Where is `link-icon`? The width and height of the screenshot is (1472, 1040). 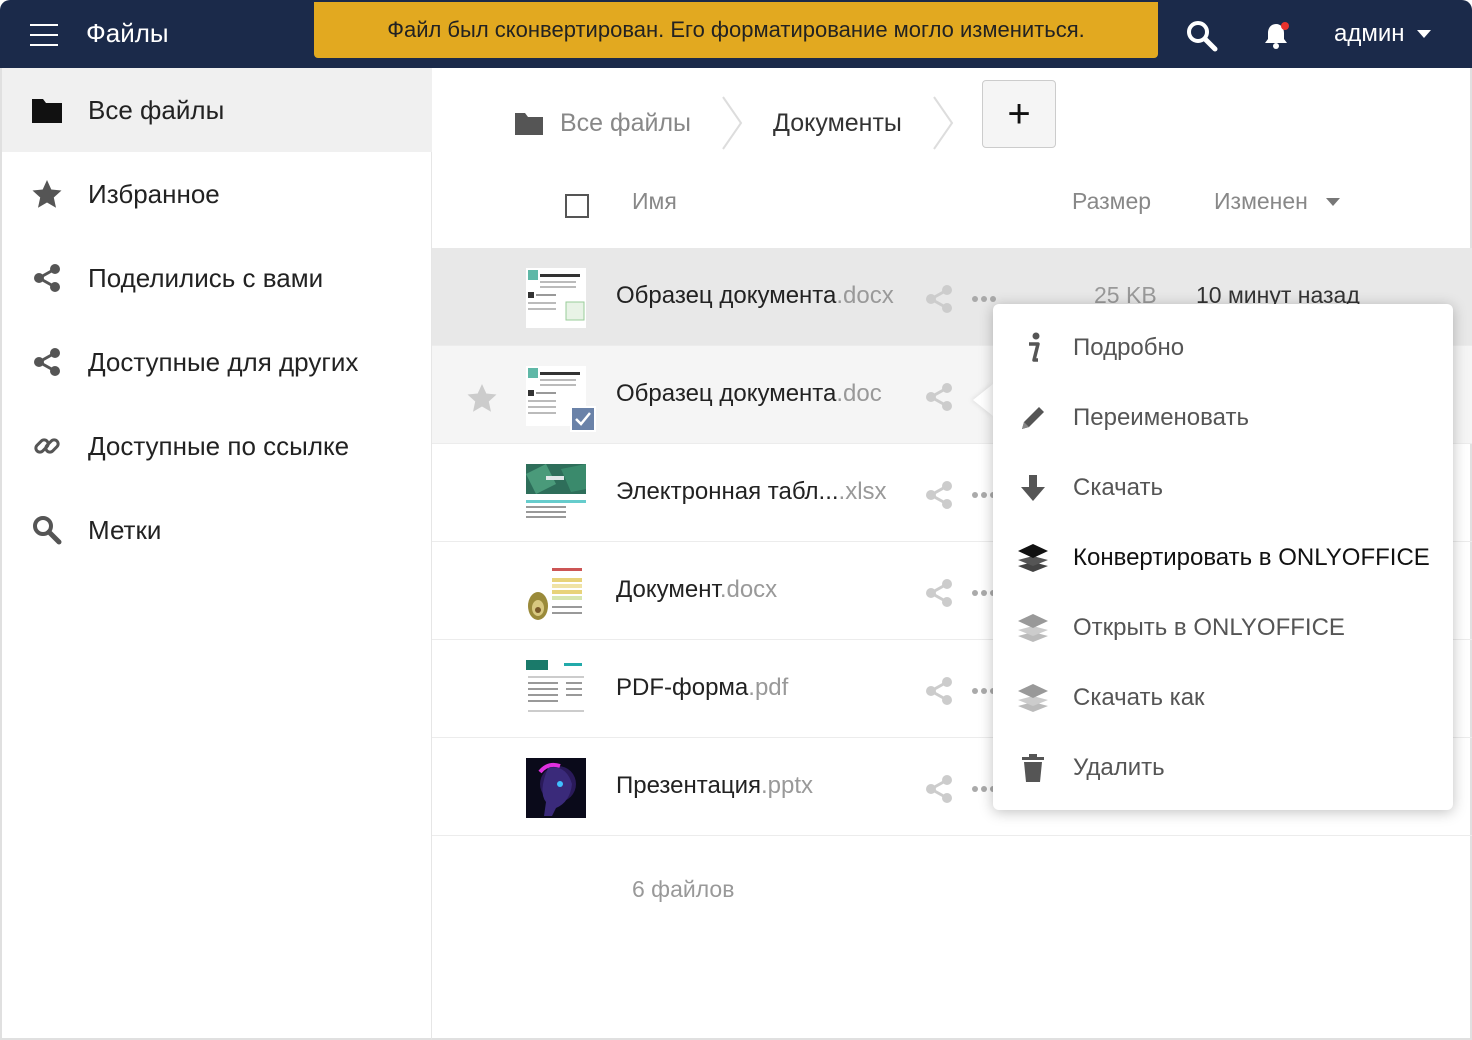
link-icon is located at coordinates (47, 446).